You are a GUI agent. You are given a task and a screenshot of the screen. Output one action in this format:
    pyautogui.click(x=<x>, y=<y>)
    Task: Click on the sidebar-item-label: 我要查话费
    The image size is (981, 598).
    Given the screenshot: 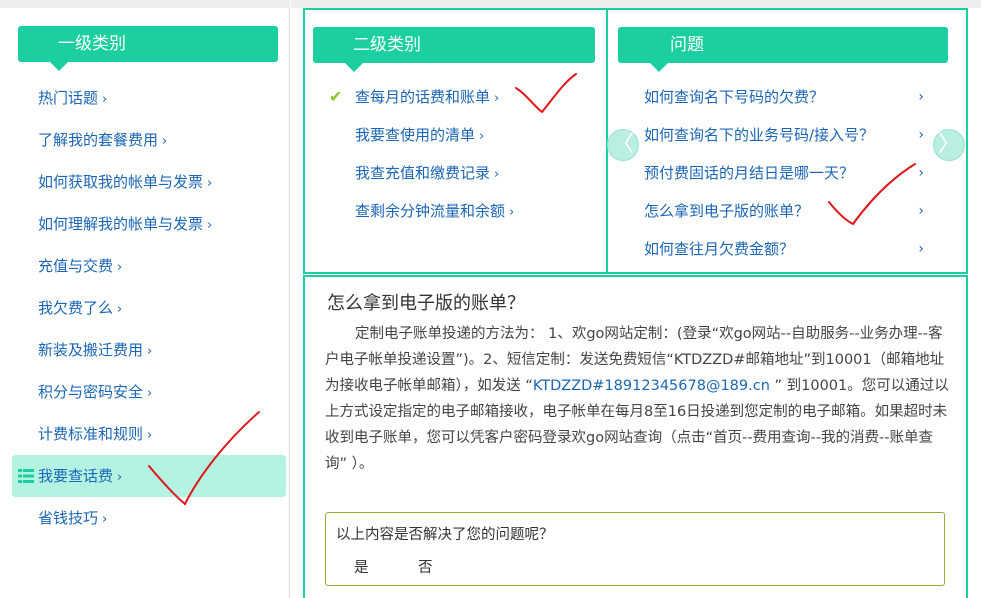 What is the action you would take?
    pyautogui.click(x=76, y=476)
    